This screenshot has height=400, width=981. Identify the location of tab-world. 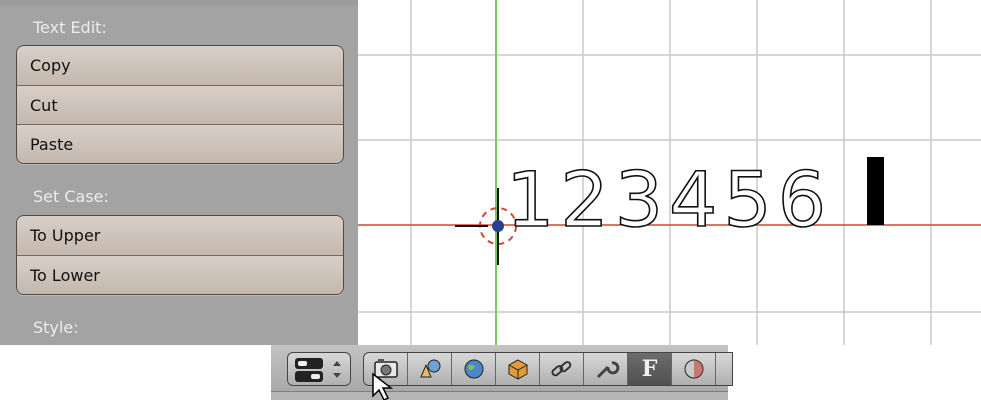
(474, 369).